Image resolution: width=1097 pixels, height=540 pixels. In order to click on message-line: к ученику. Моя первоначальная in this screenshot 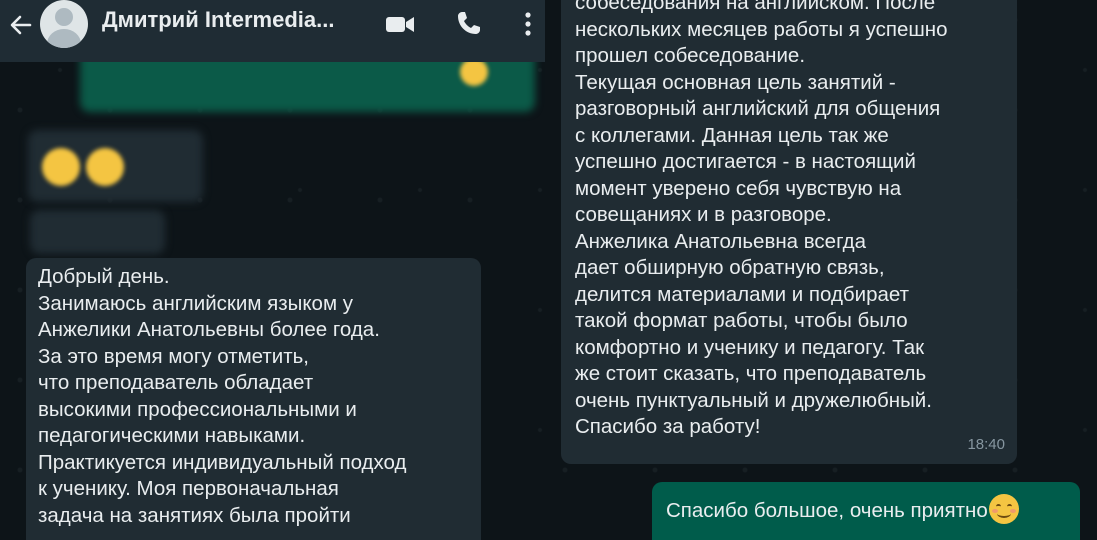, I will do `click(188, 488)`.